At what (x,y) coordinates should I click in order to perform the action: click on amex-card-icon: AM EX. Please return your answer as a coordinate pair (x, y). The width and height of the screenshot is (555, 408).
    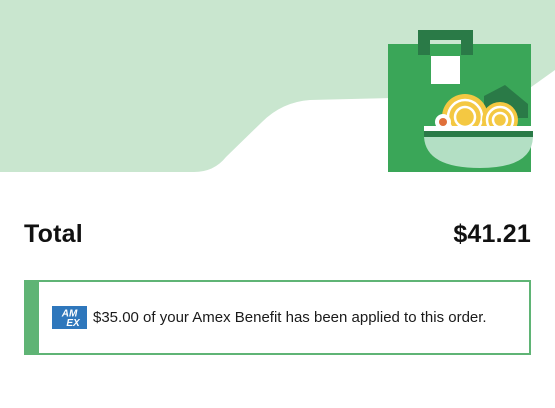
    Looking at the image, I should click on (69, 317).